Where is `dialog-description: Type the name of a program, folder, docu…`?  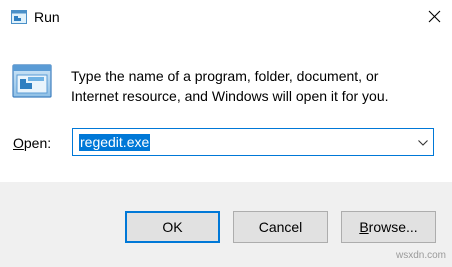
dialog-description: Type the name of a program, folder, docu… is located at coordinates (251, 86).